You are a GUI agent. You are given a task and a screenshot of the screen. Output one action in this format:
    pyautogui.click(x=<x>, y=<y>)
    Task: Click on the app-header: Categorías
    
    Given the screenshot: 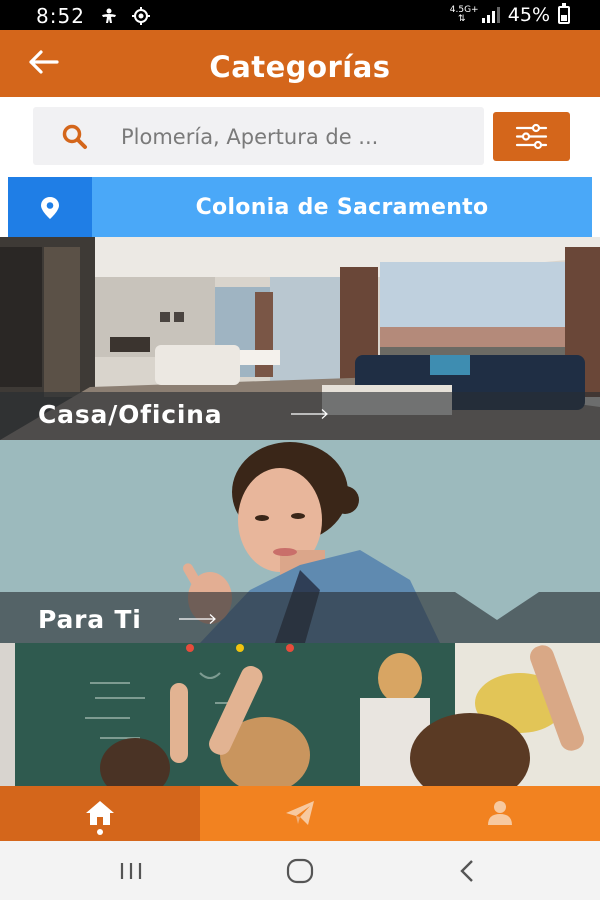 What is the action you would take?
    pyautogui.click(x=300, y=63)
    